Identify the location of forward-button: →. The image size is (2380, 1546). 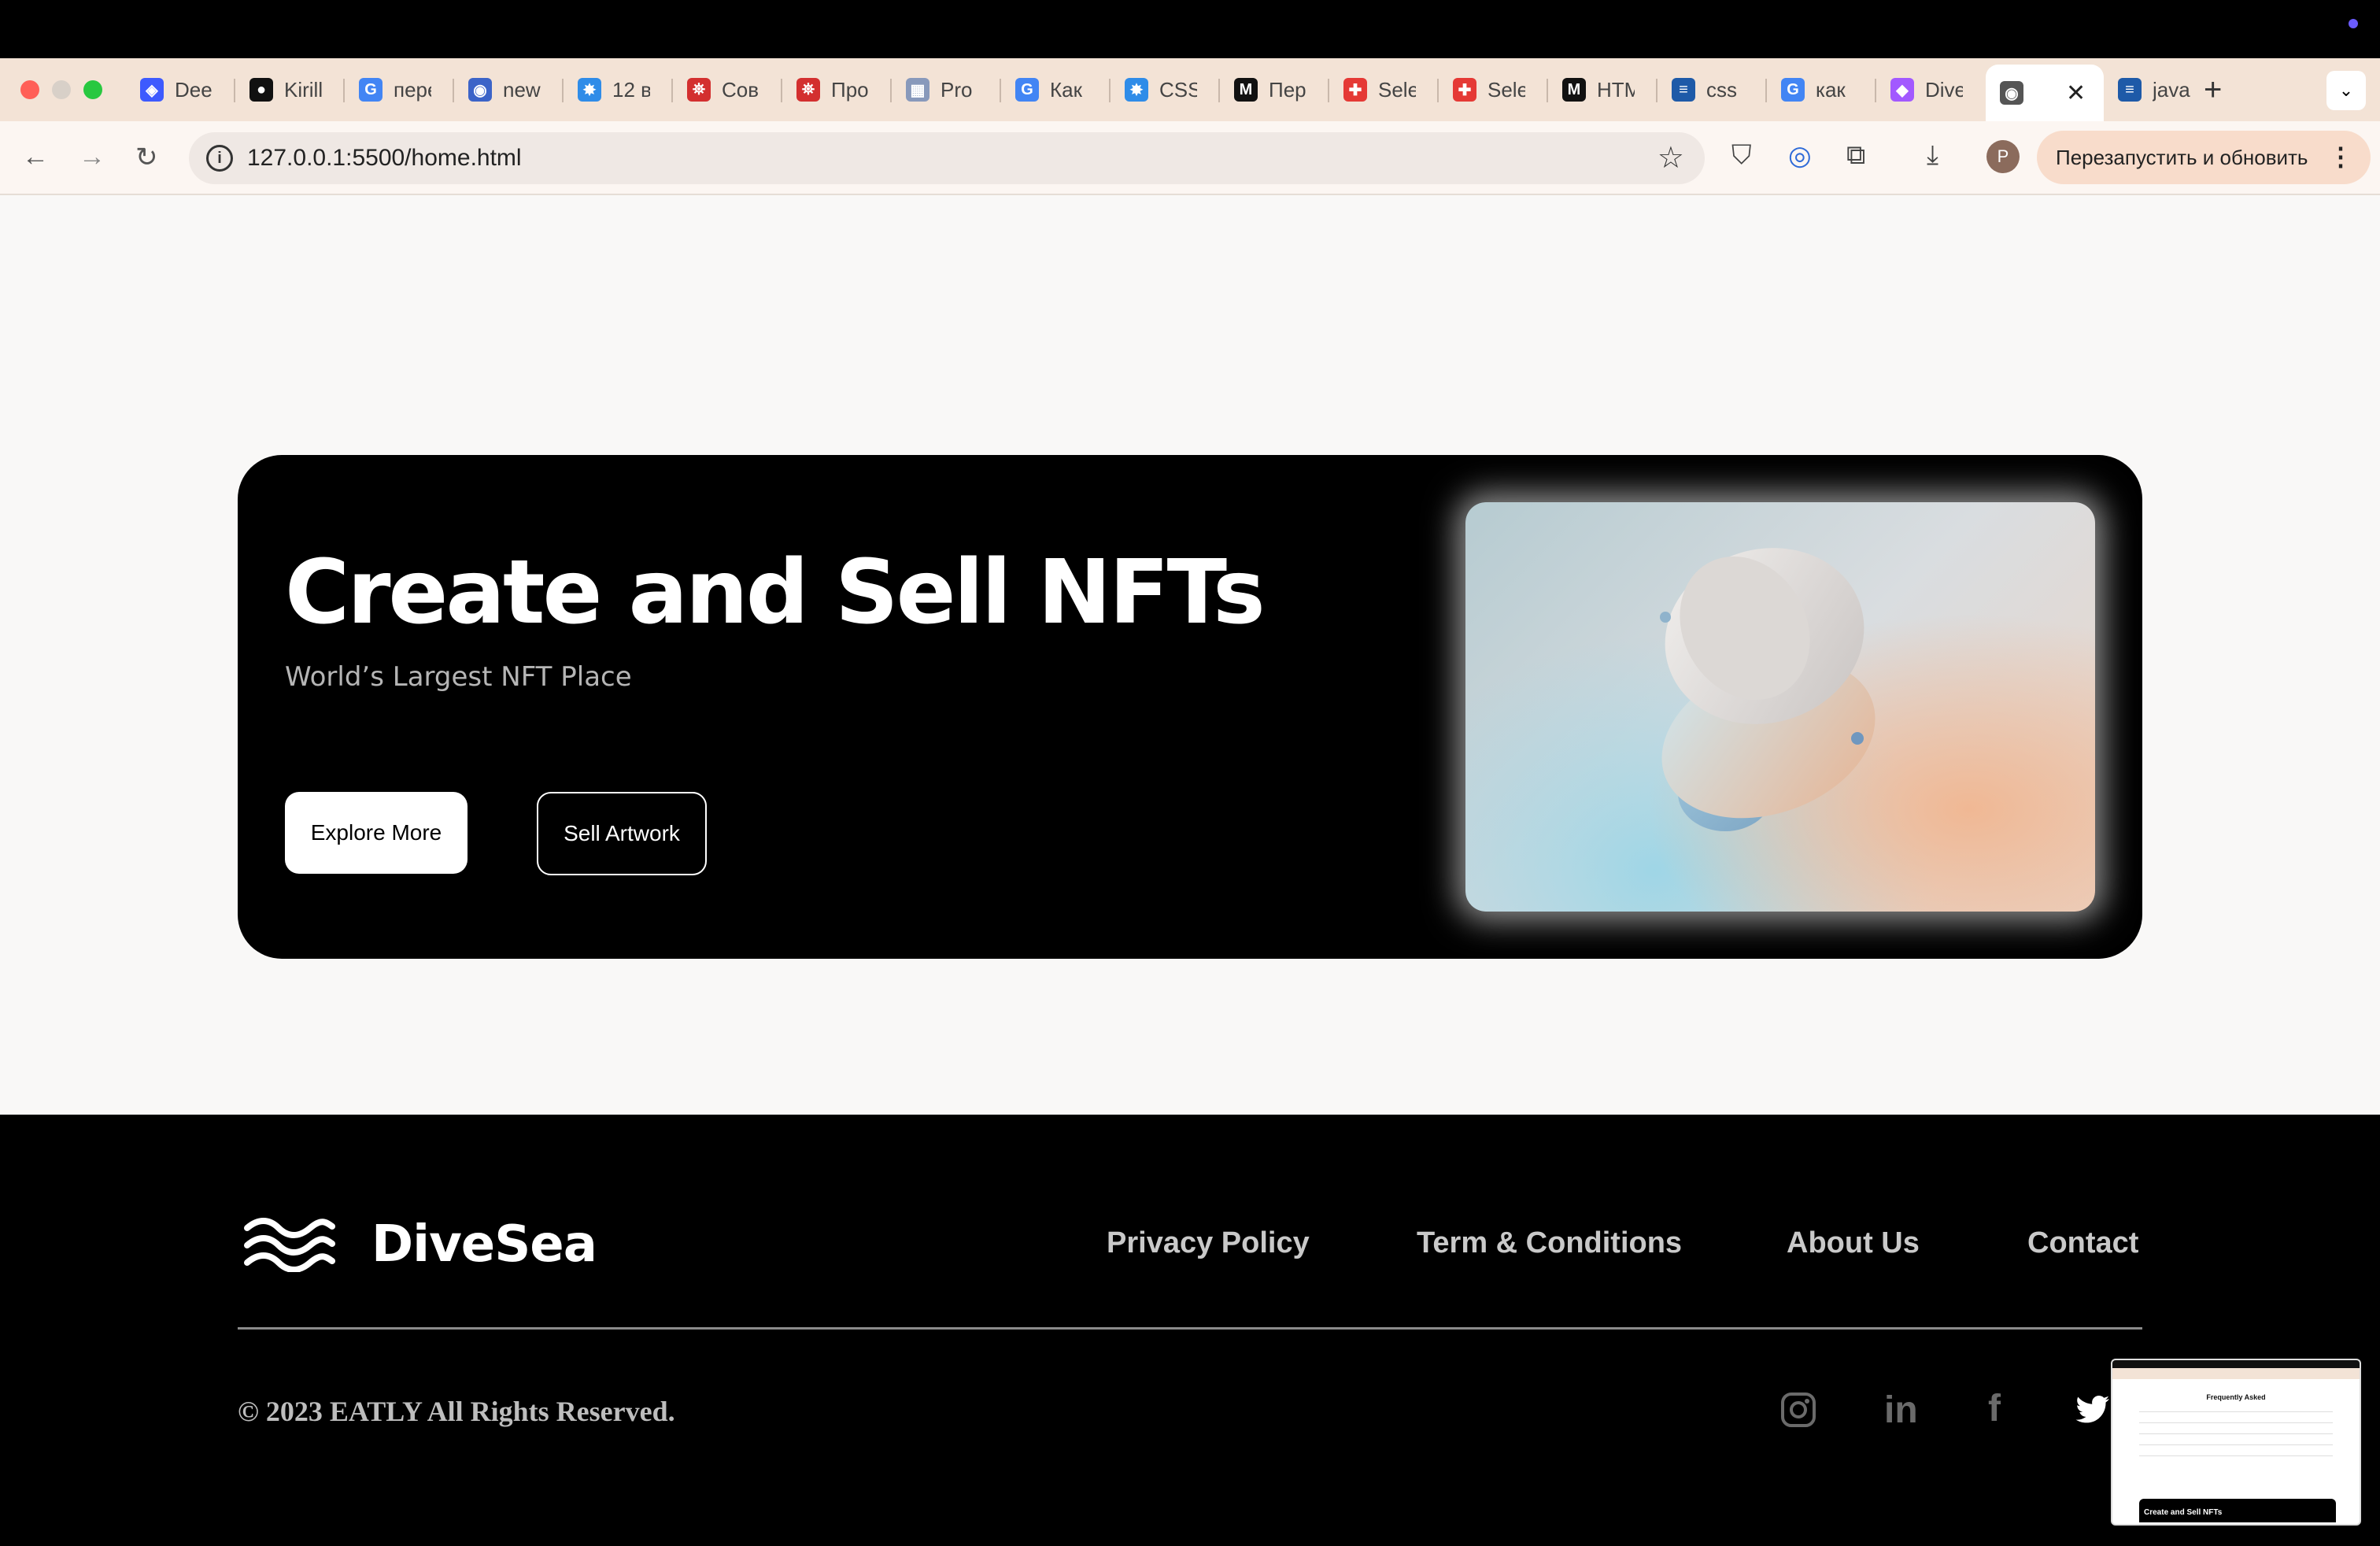
(92, 157).